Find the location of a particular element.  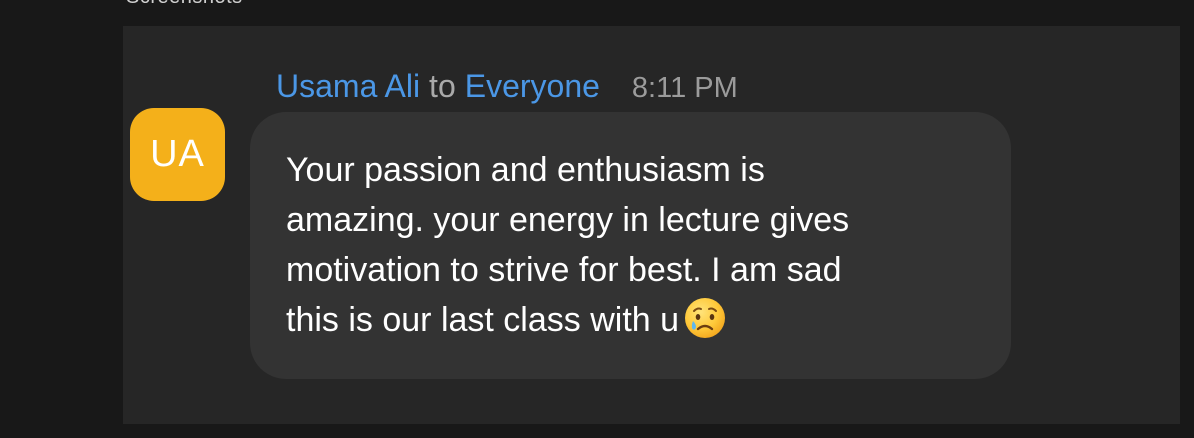

avatar-initials: UA is located at coordinates (177, 154).